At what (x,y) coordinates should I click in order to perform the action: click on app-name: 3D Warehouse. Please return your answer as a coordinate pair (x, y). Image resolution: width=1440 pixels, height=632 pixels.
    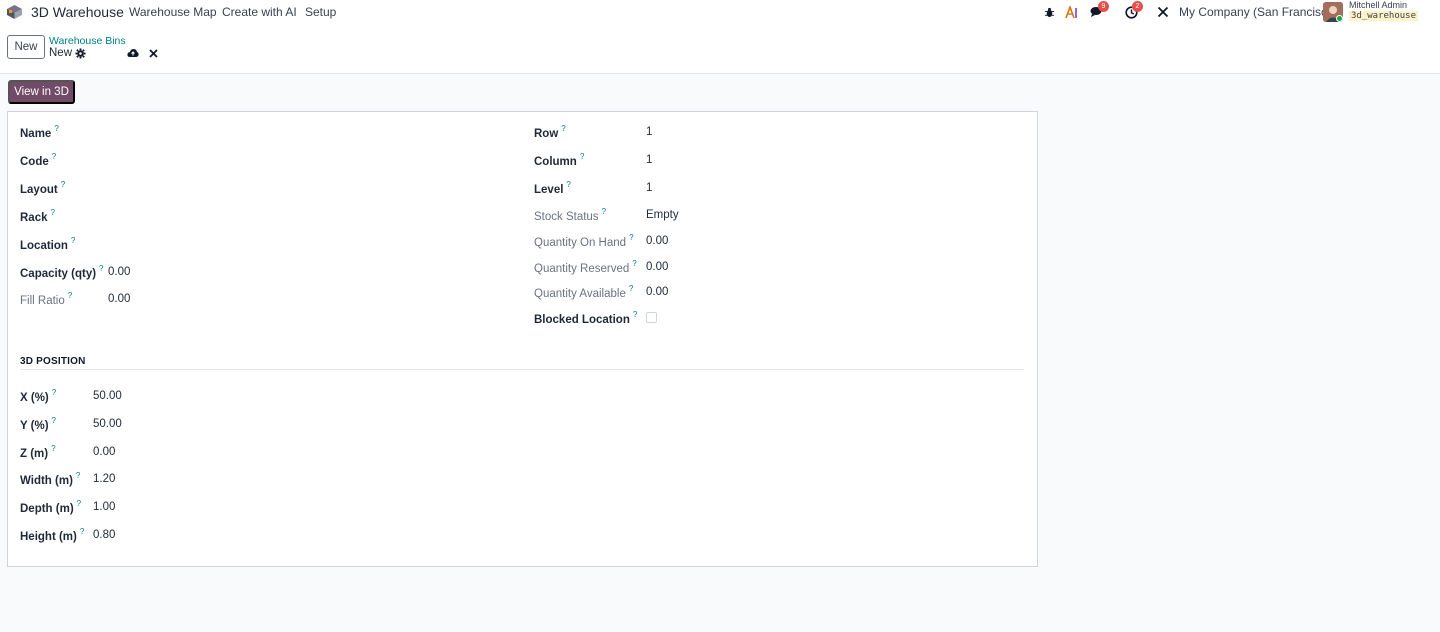
    Looking at the image, I should click on (77, 12).